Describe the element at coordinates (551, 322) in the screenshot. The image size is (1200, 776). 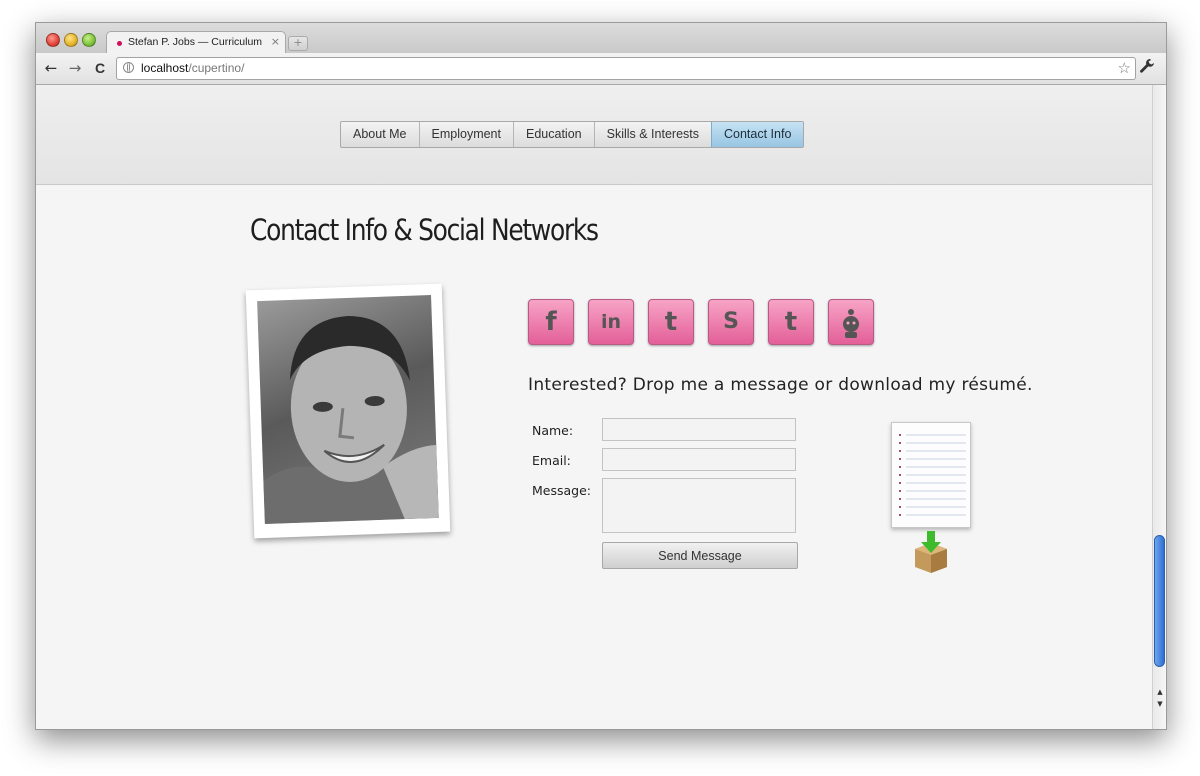
I see `facebook-icon: f` at that location.